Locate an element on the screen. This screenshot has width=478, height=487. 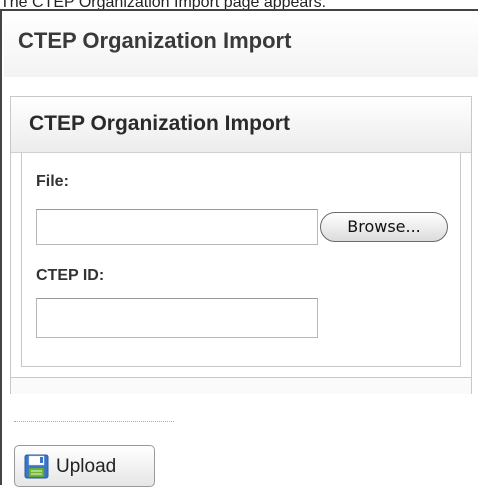
page-title: CTEP Organization Import is located at coordinates (155, 40).